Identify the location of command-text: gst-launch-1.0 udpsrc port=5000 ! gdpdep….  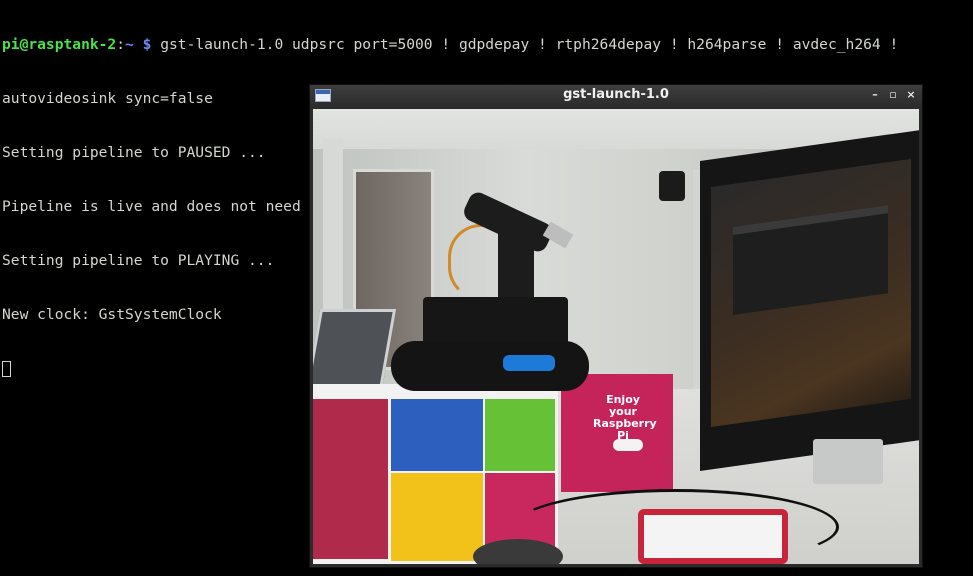
(529, 44).